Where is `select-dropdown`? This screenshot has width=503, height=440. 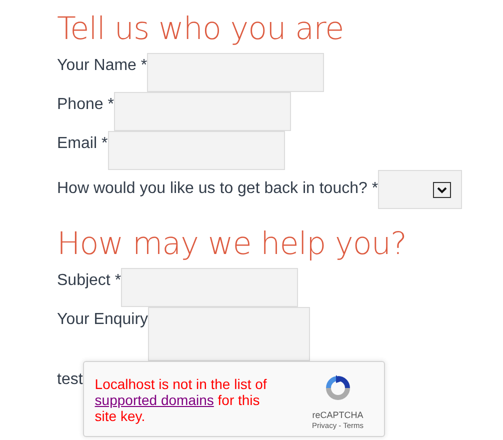
select-dropdown is located at coordinates (420, 189).